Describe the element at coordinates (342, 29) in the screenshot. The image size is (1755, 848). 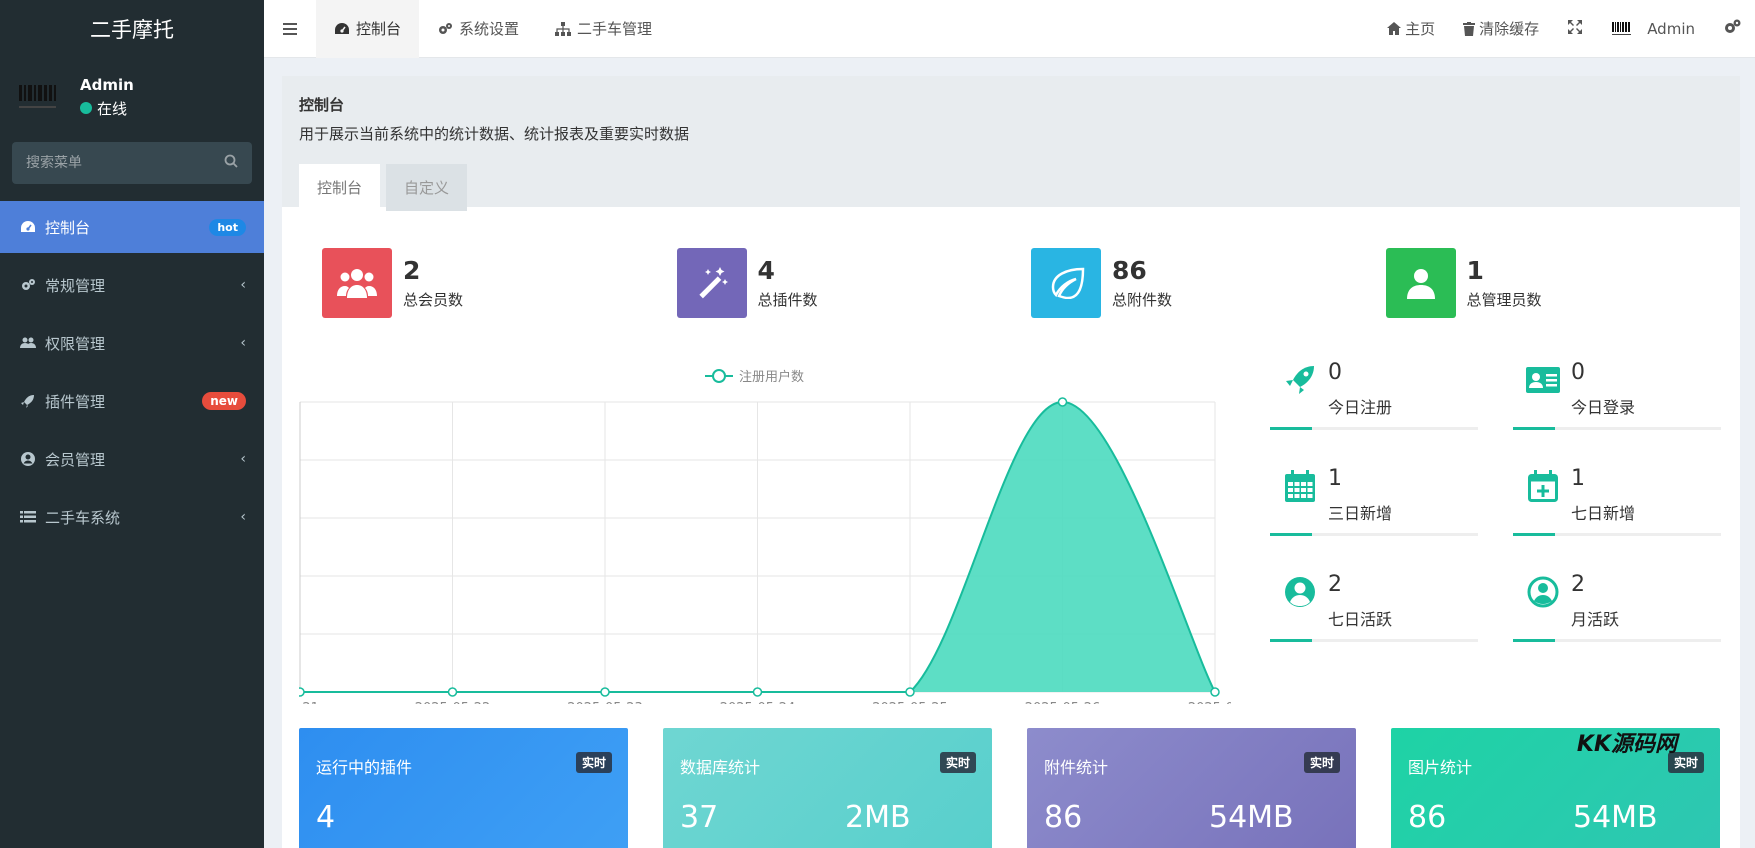
I see `dashboard-icon` at that location.